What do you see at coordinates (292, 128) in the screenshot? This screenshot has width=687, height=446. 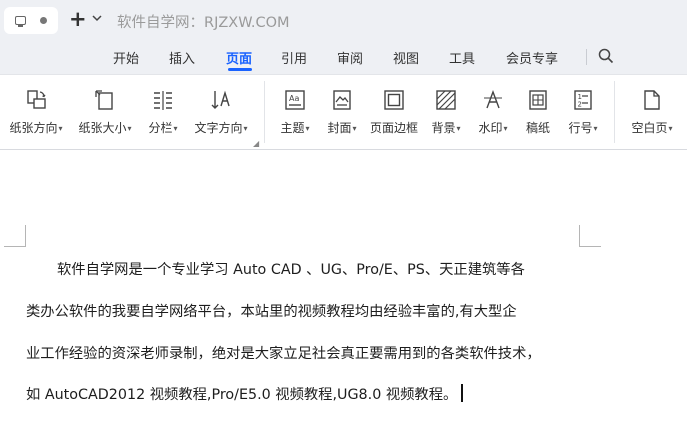 I see `theme-label: 主题` at bounding box center [292, 128].